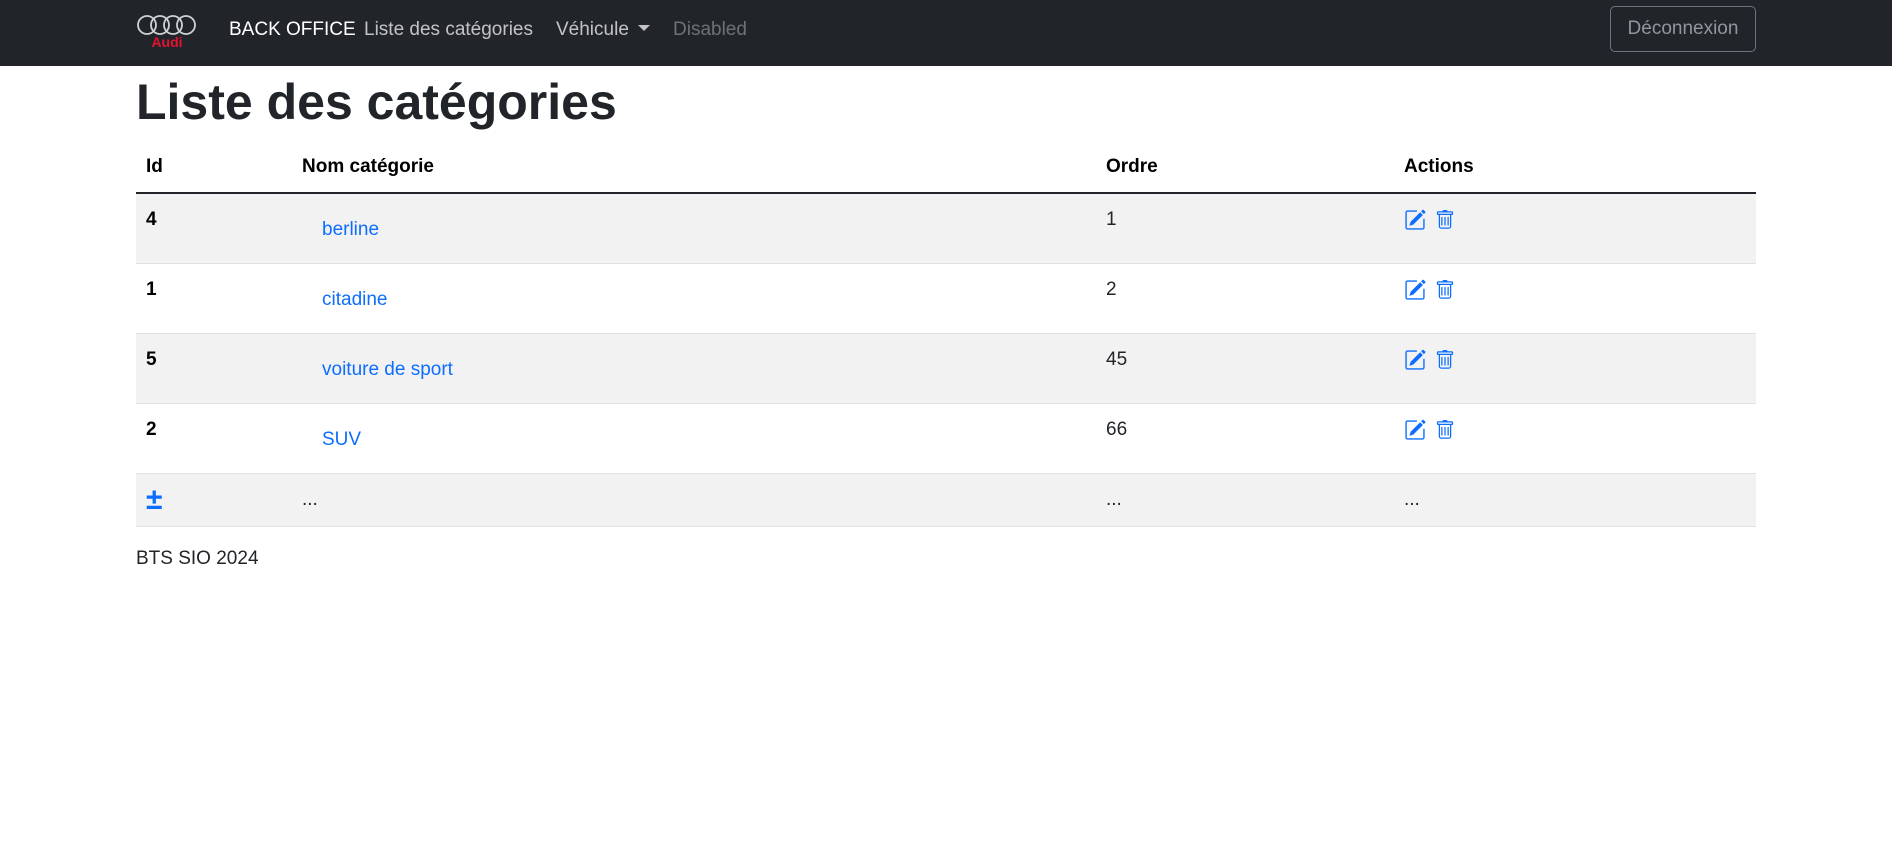  Describe the element at coordinates (355, 300) in the screenshot. I see `category-link: citadine` at that location.